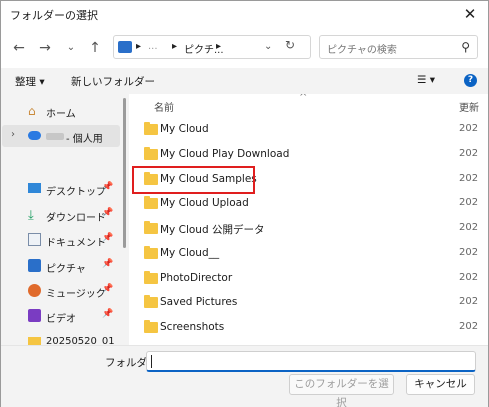  I want to click on download-icon: ⤓, so click(31, 215).